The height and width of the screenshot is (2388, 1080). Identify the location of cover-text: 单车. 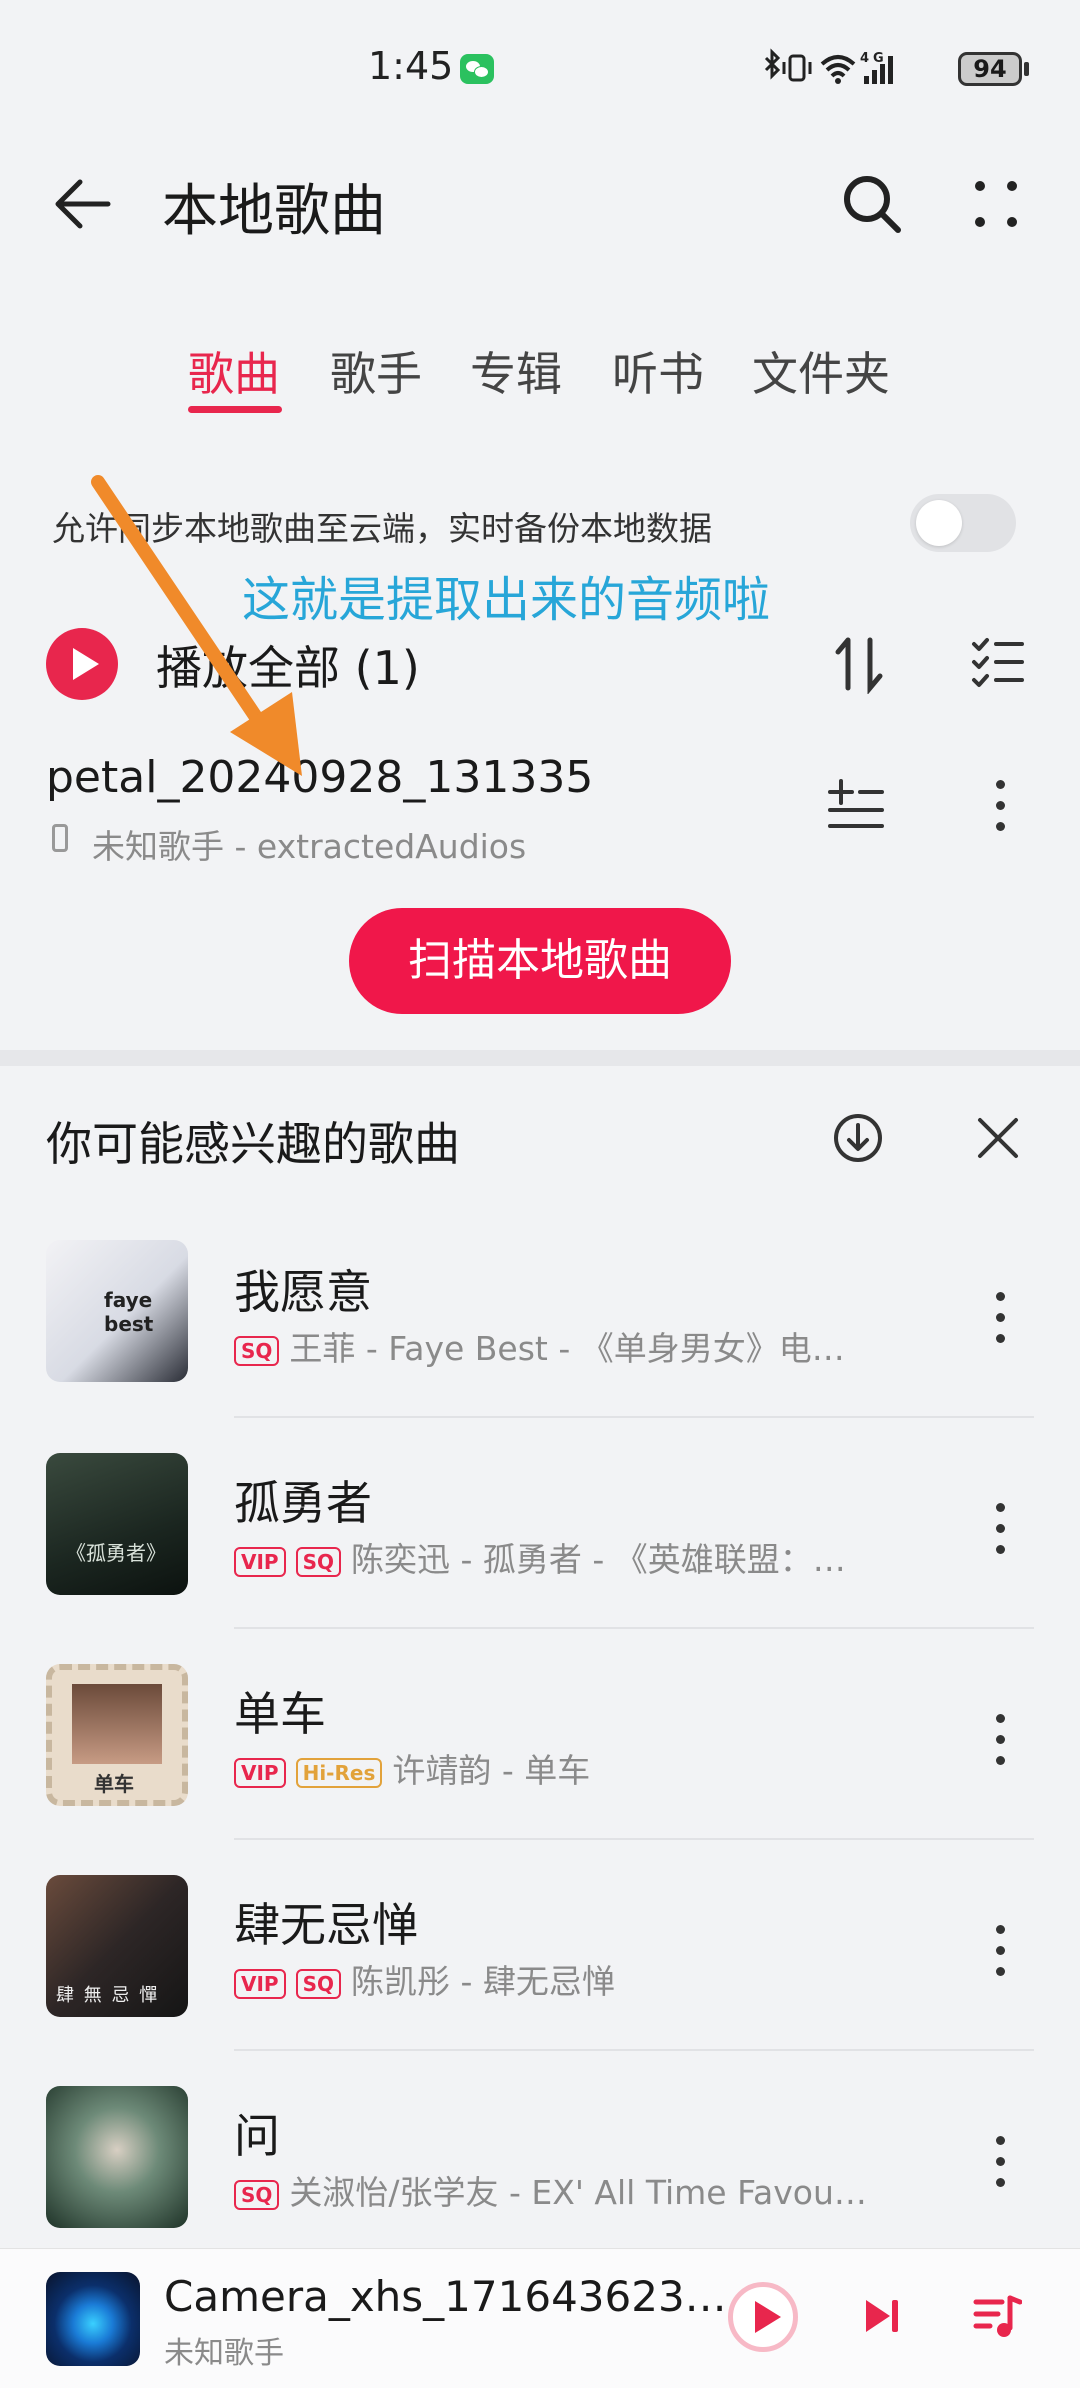
(114, 1784).